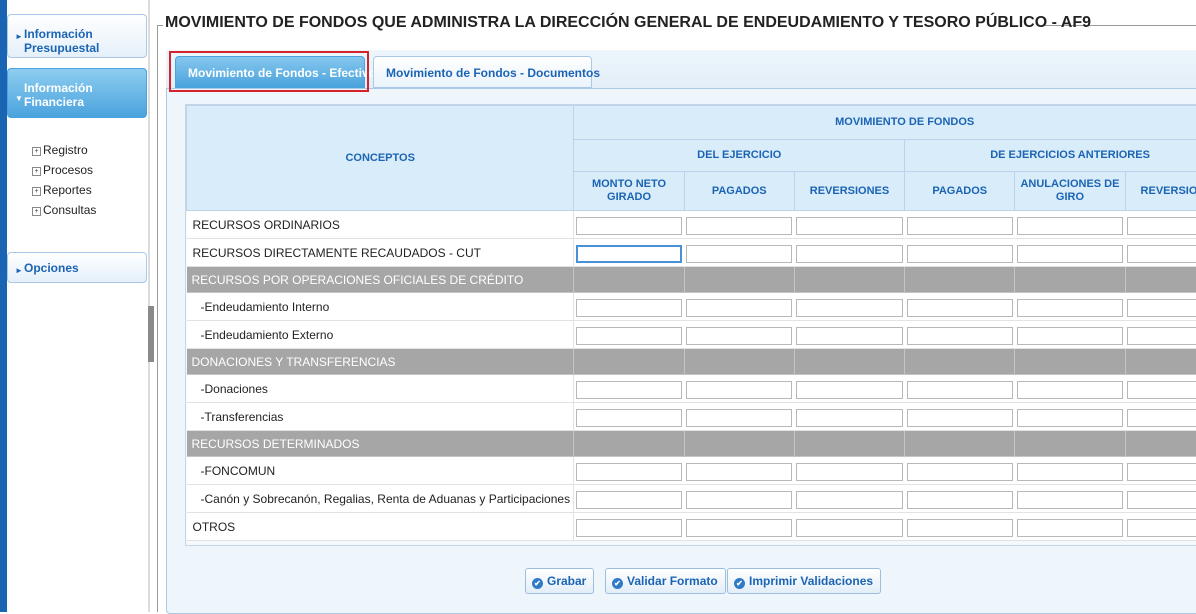 This screenshot has width=1196, height=614. What do you see at coordinates (629, 191) in the screenshot?
I see `column-header-monto-neto-girado: MONTO NETO GIRADO` at bounding box center [629, 191].